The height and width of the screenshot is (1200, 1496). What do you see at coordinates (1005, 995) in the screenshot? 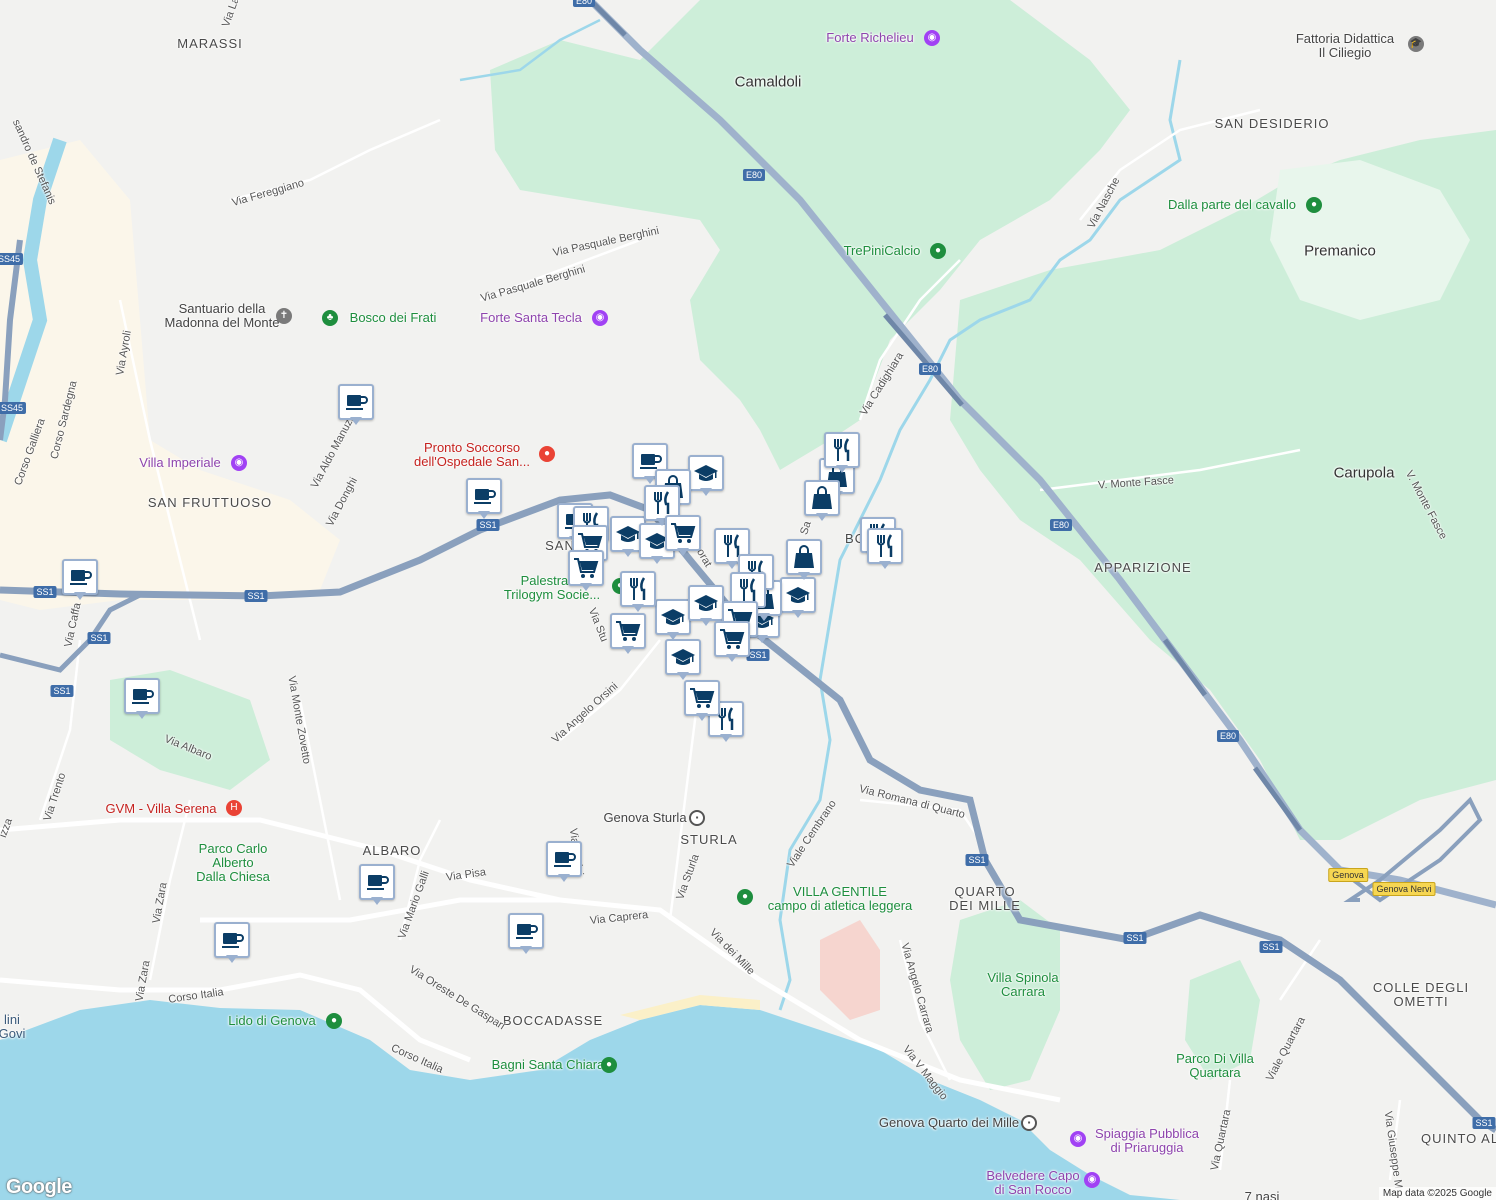
I see `park-carrara` at bounding box center [1005, 995].